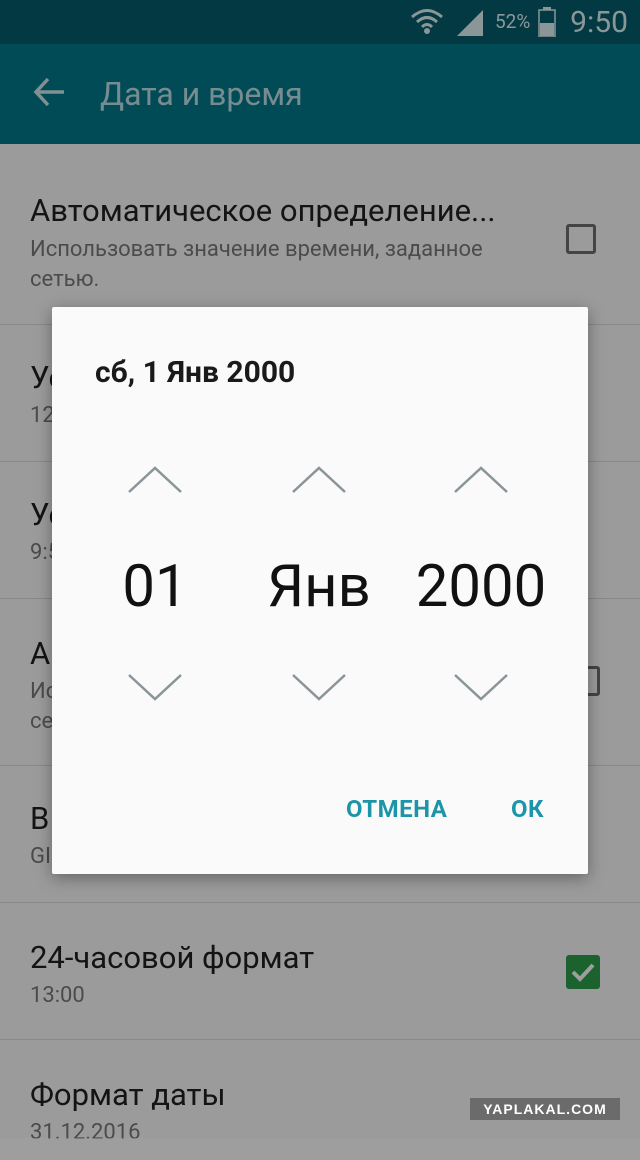 Image resolution: width=640 pixels, height=1160 pixels. I want to click on month-increment-icon, so click(319, 480).